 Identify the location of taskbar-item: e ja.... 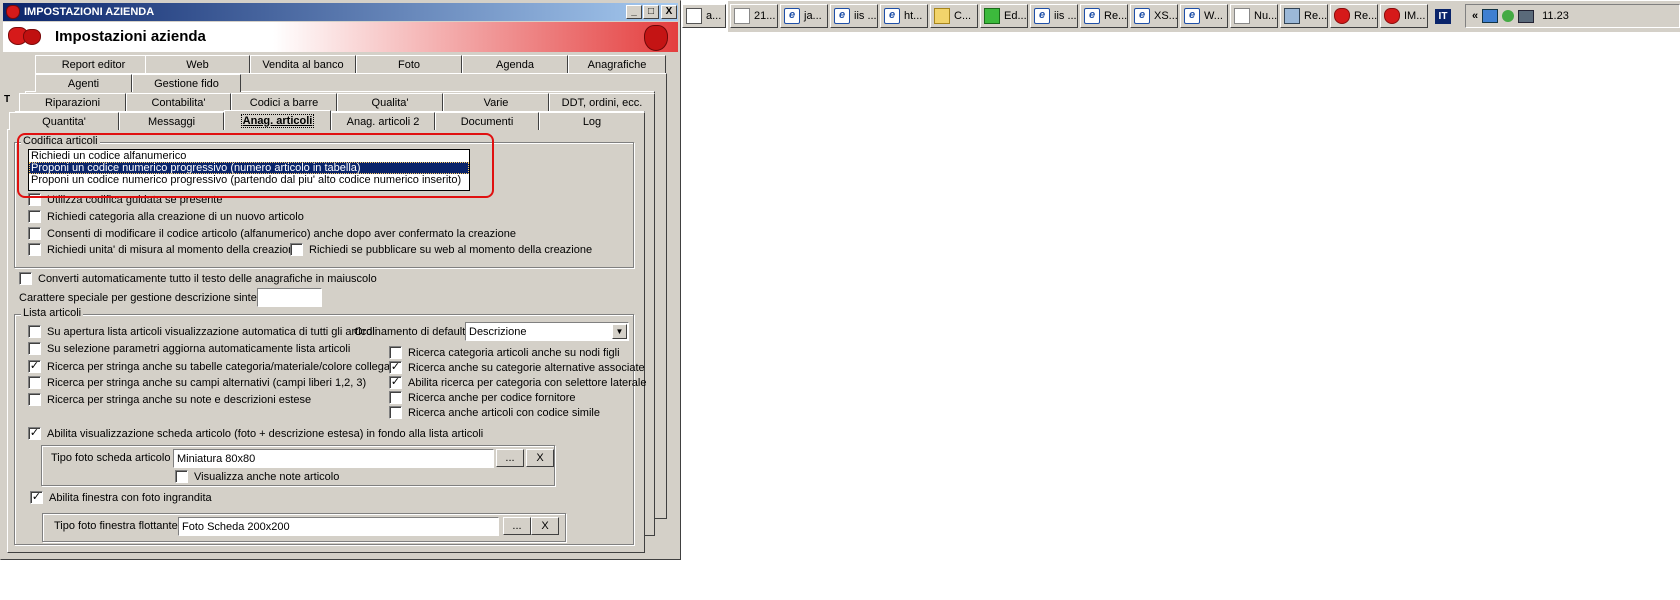
(804, 16).